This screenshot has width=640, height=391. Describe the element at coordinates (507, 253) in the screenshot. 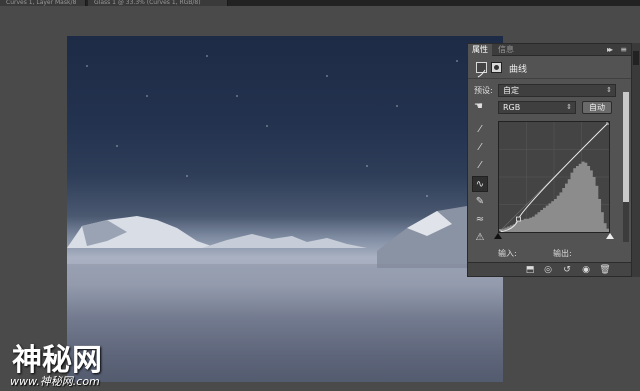

I see `input-label: 输入:` at that location.